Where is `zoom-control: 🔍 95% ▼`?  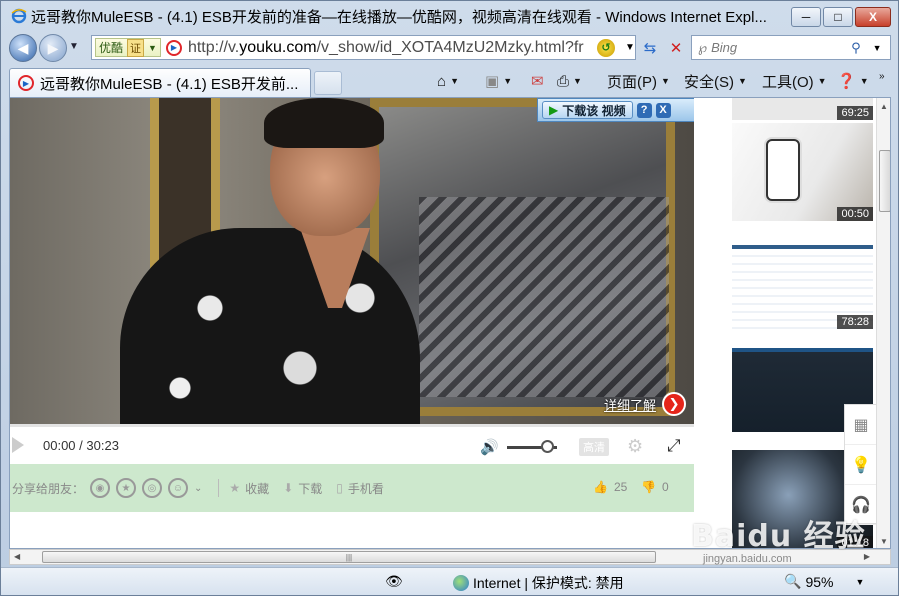 zoom-control: 🔍 95% ▼ is located at coordinates (824, 581).